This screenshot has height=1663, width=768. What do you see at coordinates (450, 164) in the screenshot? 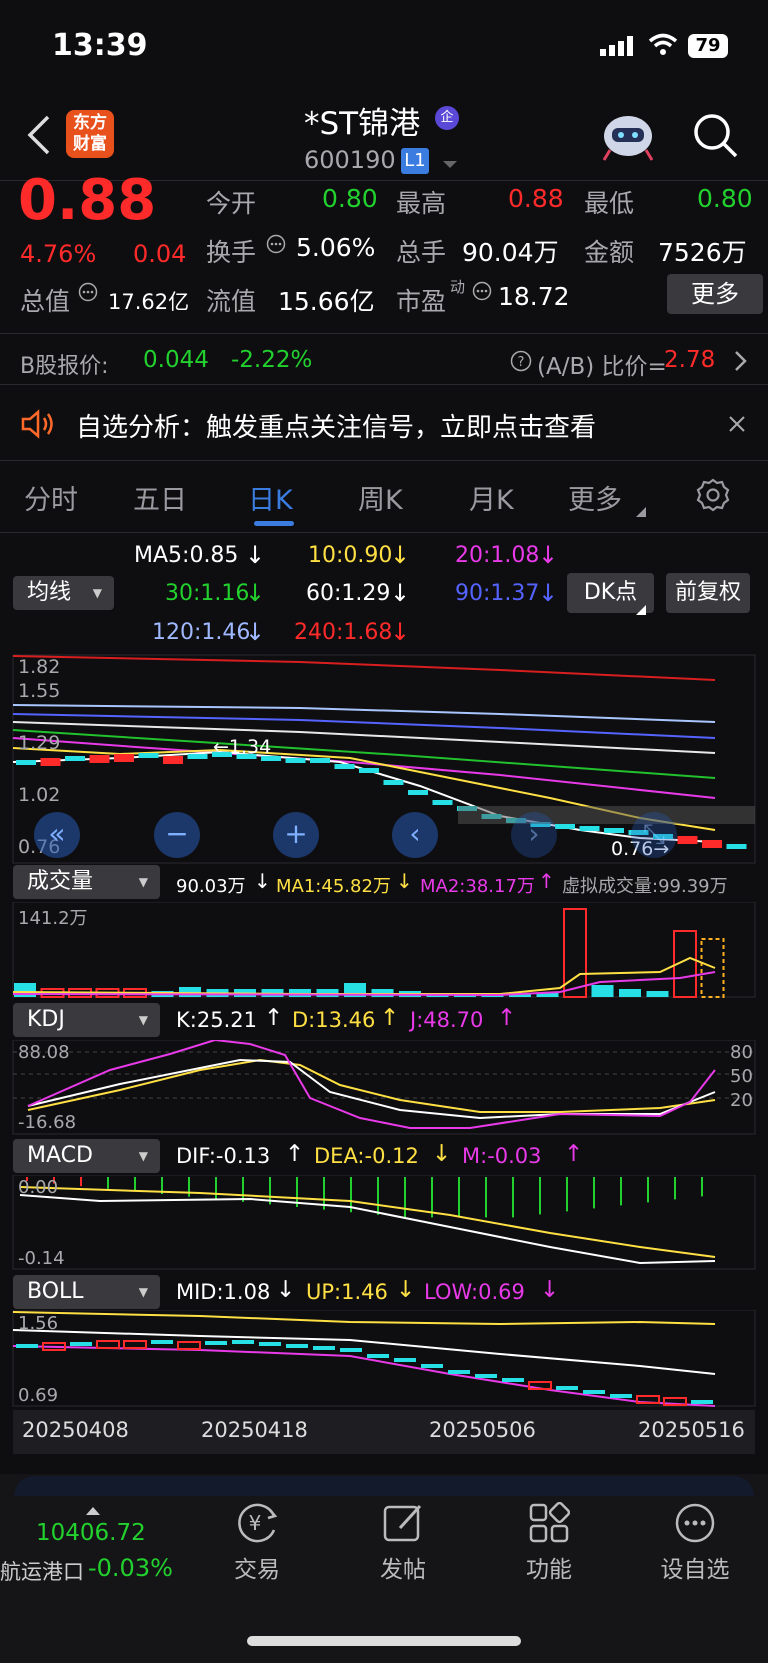
I see `level-dropdown-icon` at bounding box center [450, 164].